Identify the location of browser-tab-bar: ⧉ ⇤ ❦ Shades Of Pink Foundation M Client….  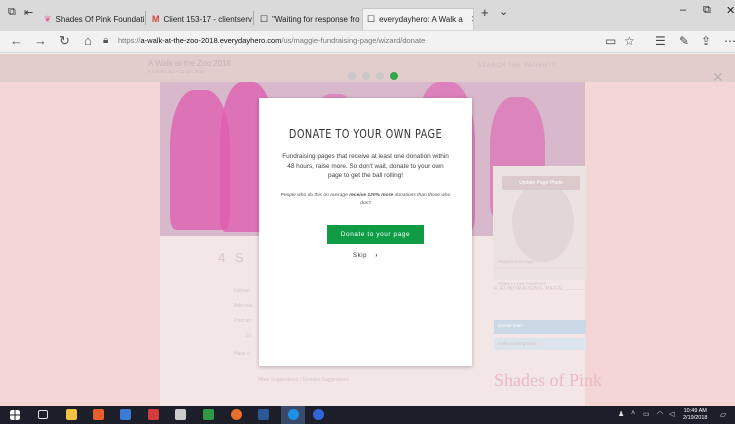
(367, 15).